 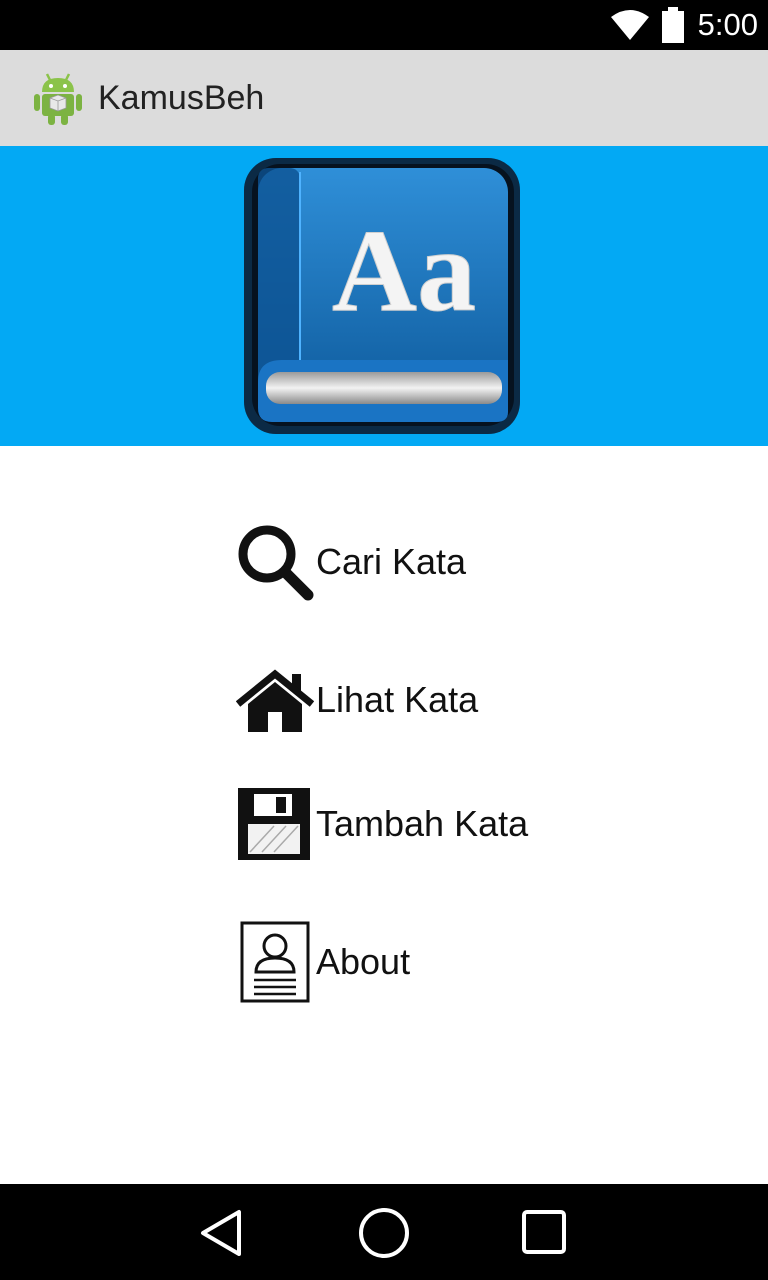 I want to click on wifi-icon, so click(x=629, y=25).